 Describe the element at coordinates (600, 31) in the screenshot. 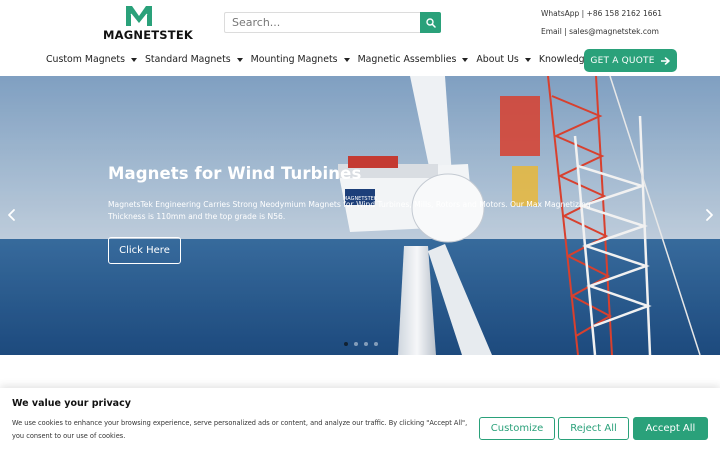

I see `email-contact: Email | sales@magnetstek.com` at that location.